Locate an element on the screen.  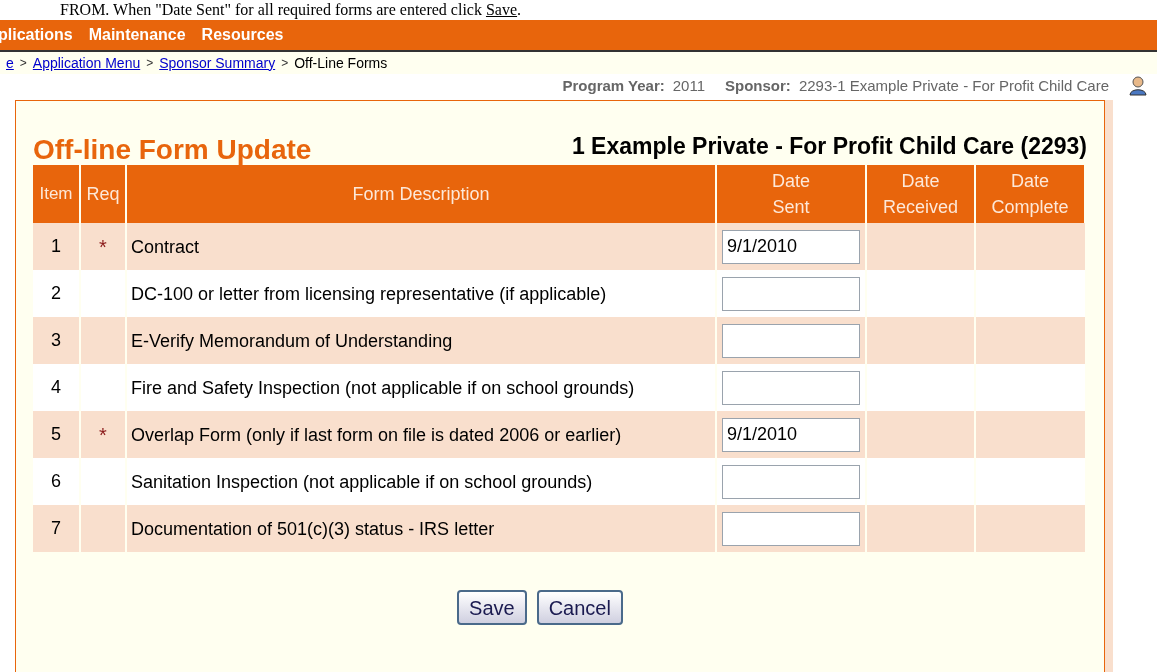
table-cell: Documentation of 501(c)(3) status - IRS letter is located at coordinates (421, 528).